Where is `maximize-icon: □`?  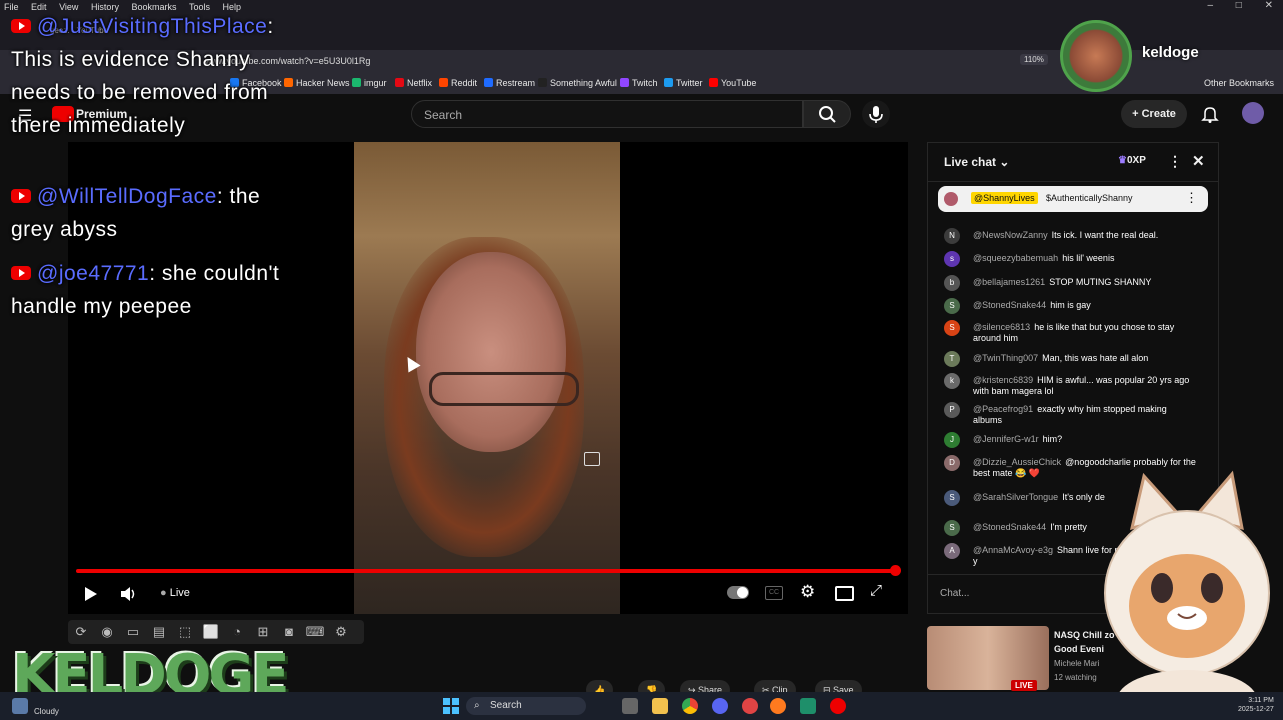 maximize-icon: □ is located at coordinates (1239, 5).